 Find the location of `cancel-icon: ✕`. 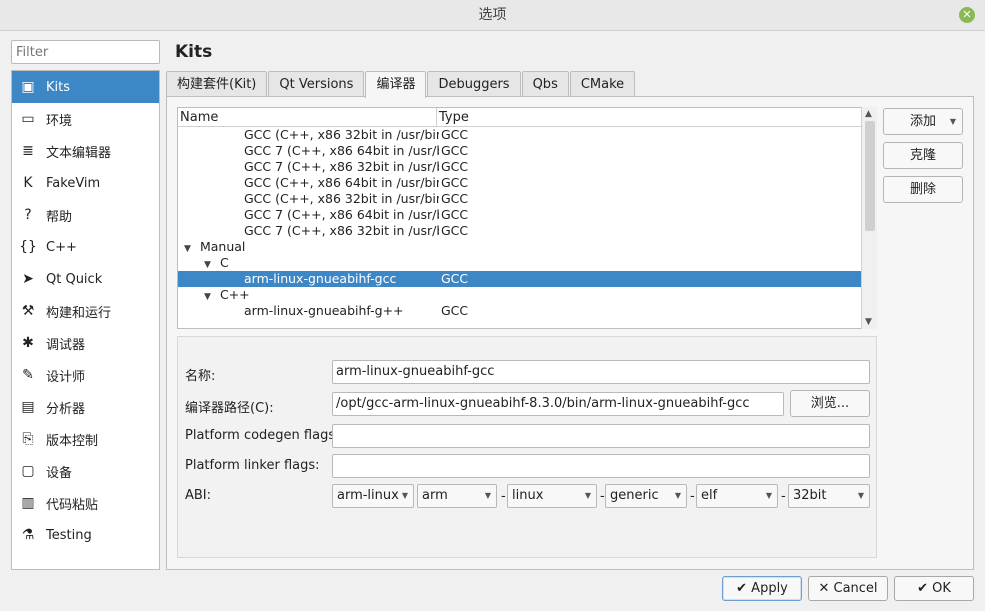

cancel-icon: ✕ is located at coordinates (824, 588).